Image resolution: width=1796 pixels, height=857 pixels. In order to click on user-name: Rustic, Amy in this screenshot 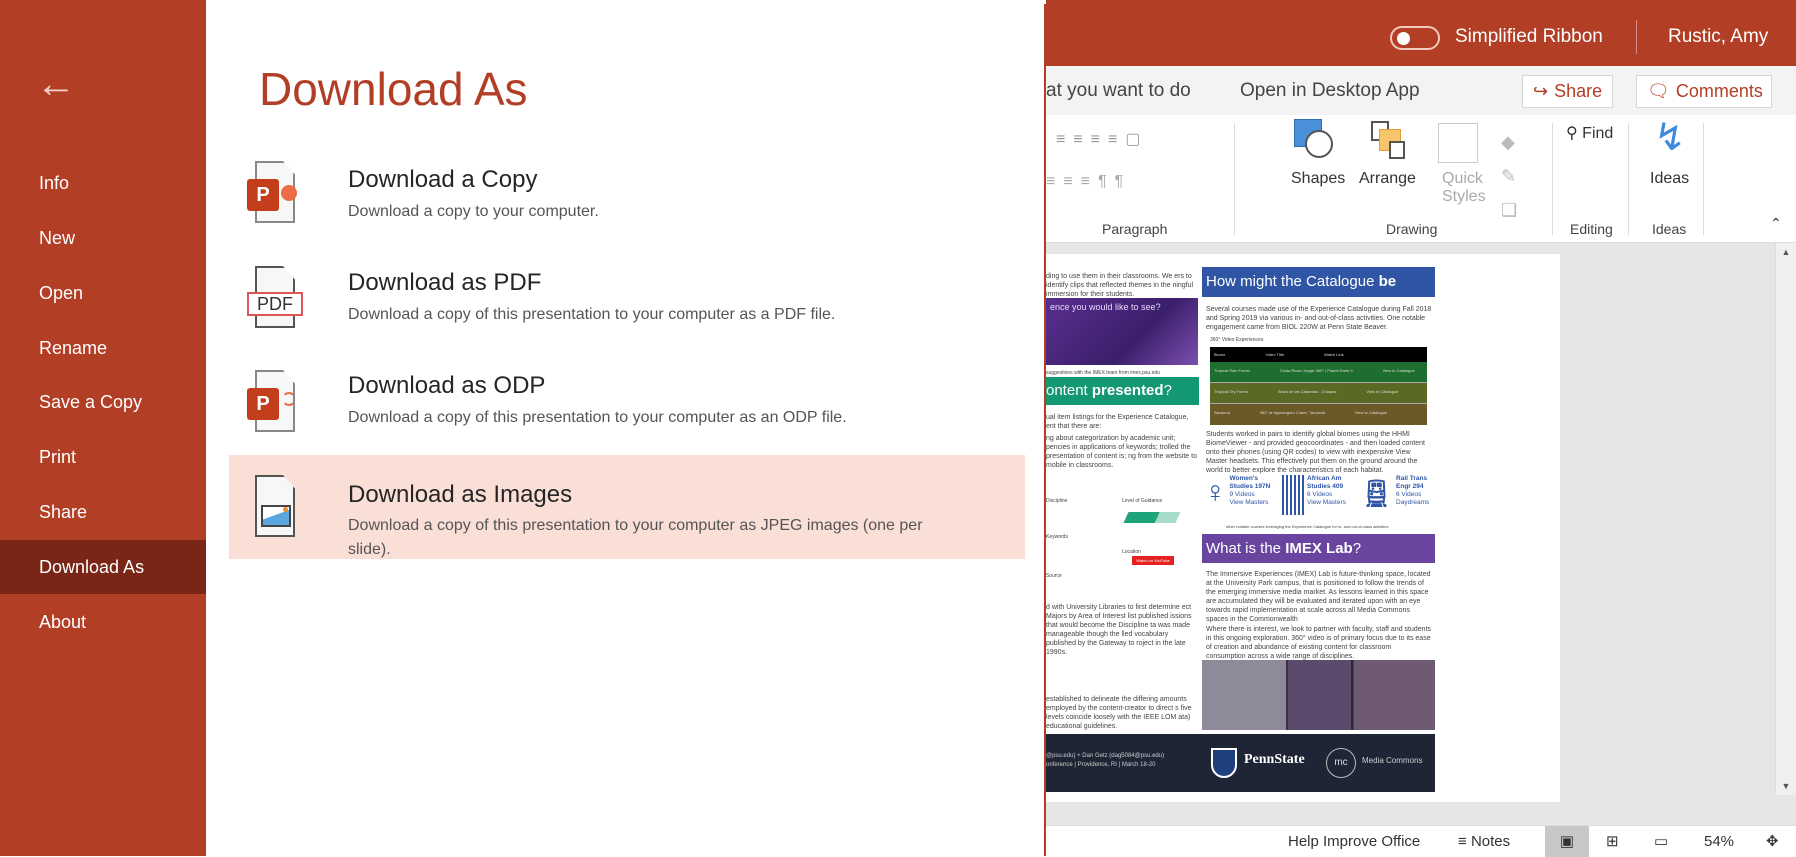, I will do `click(1718, 37)`.